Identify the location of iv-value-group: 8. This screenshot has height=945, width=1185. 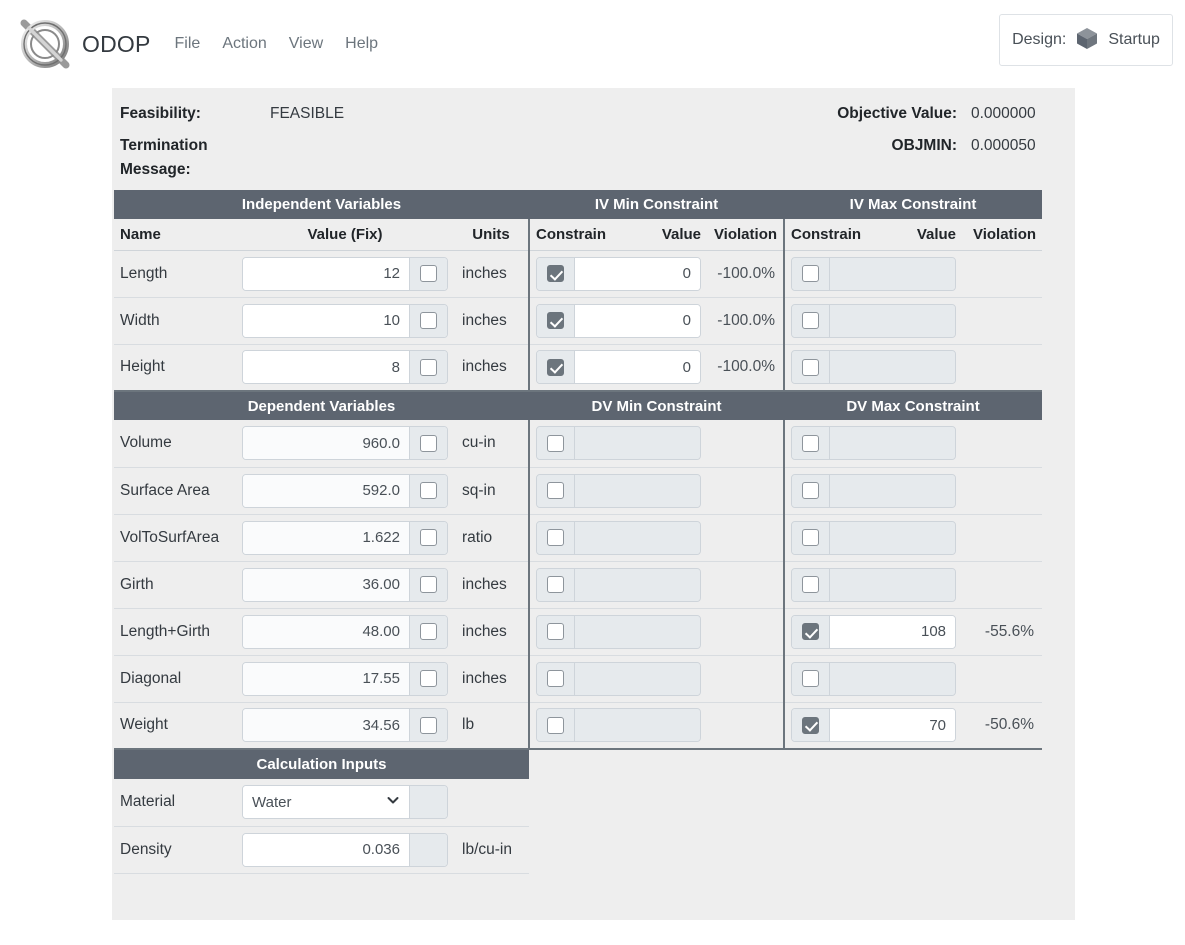
(345, 367).